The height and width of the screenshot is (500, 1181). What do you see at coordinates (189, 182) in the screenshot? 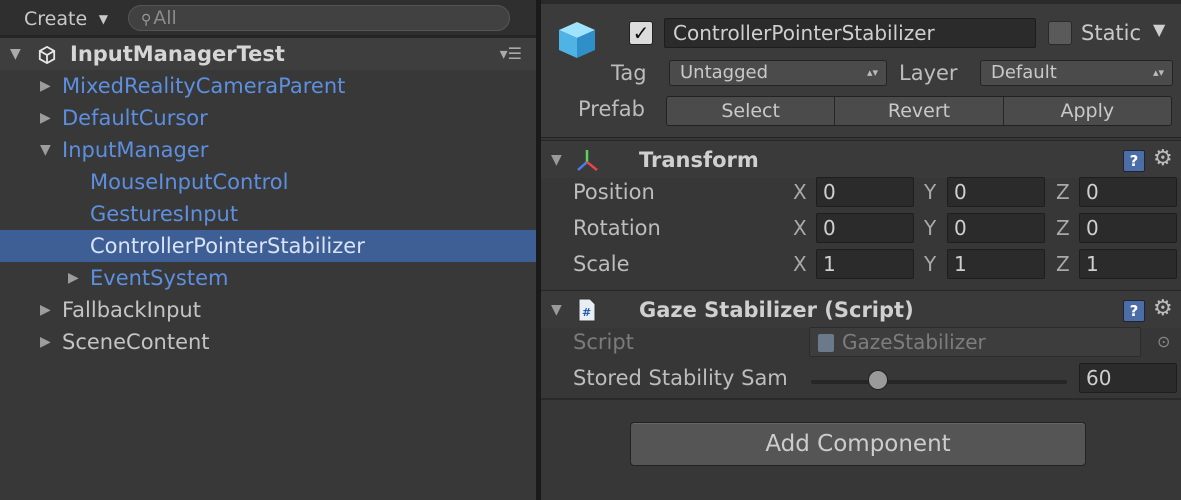
I see `hierarchy-item-label: MouseInputControl` at bounding box center [189, 182].